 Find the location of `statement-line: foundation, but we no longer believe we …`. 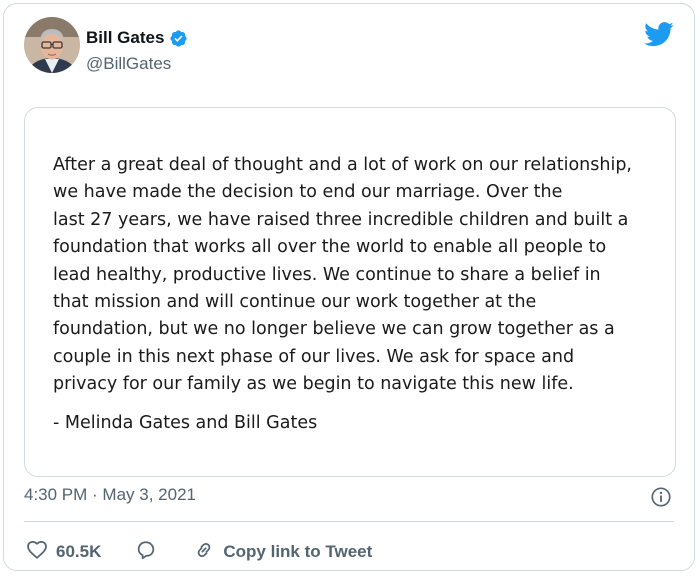

statement-line: foundation, but we no longer believe we … is located at coordinates (334, 329).